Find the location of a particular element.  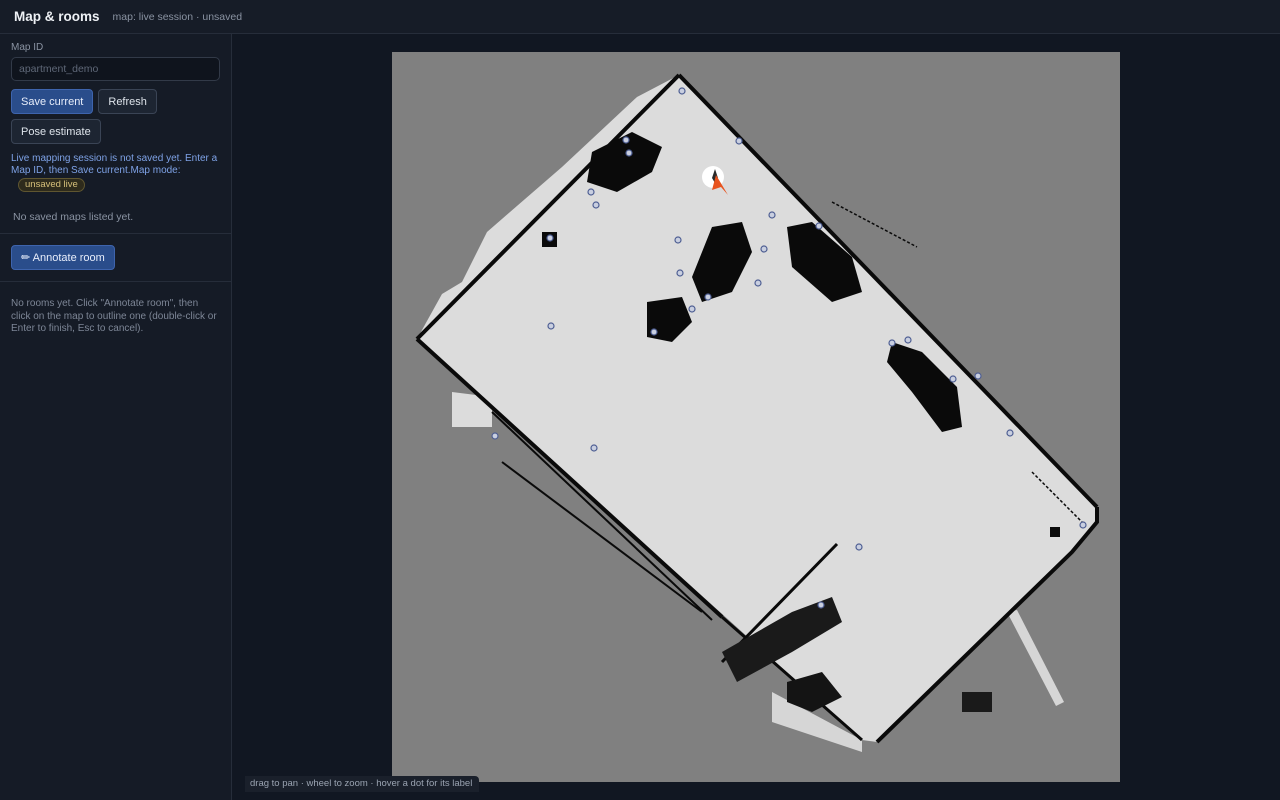

saved-maps-empty: No saved maps listed yet. is located at coordinates (73, 217).